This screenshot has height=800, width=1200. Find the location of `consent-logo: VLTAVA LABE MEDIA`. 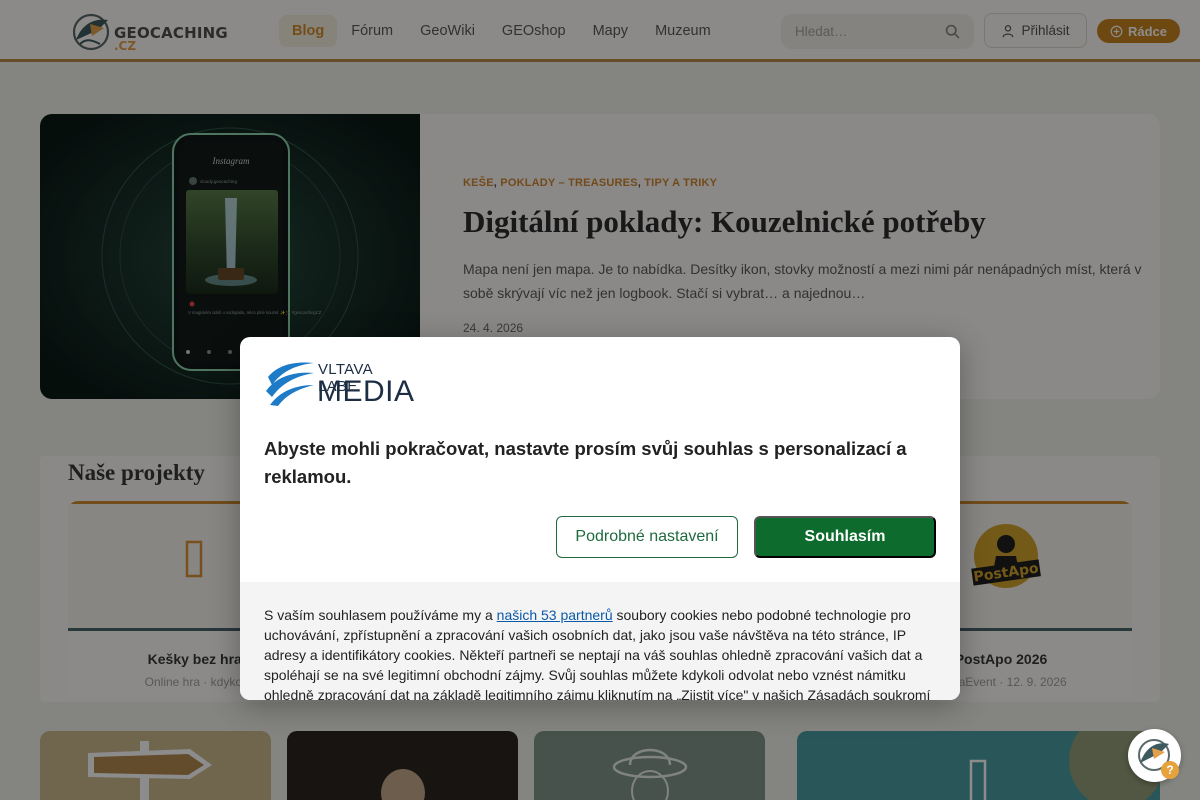

consent-logo: VLTAVA LABE MEDIA is located at coordinates (339, 383).